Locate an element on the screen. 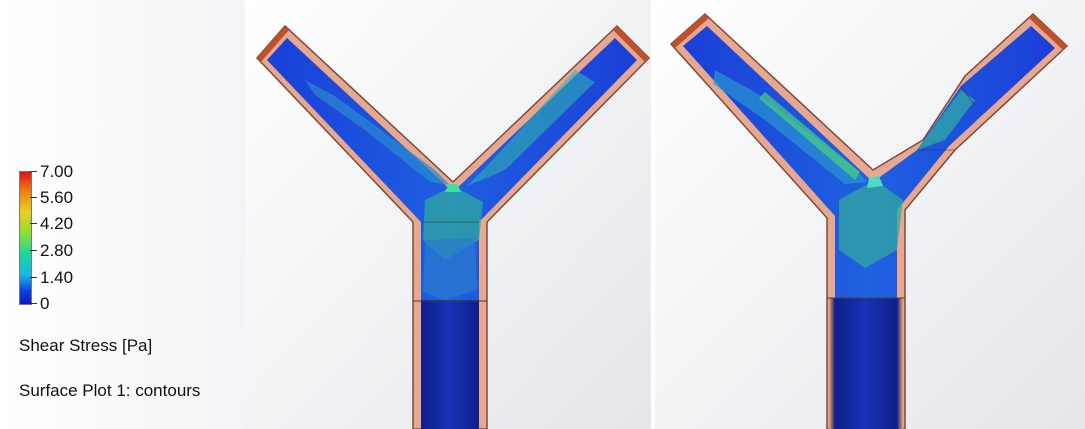 The width and height of the screenshot is (1085, 429). tick-label-4-2: 4.20 is located at coordinates (57, 223).